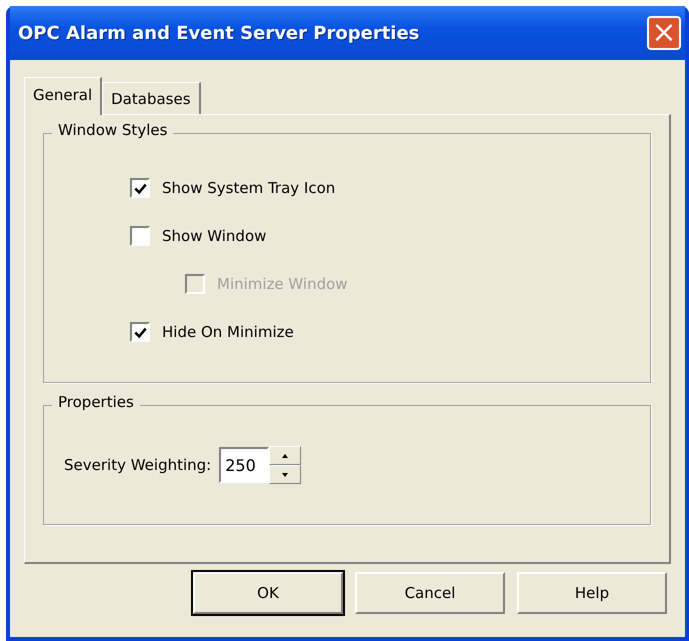 This screenshot has width=689, height=641. Describe the element at coordinates (214, 236) in the screenshot. I see `checkbox-label: Show Window` at that location.